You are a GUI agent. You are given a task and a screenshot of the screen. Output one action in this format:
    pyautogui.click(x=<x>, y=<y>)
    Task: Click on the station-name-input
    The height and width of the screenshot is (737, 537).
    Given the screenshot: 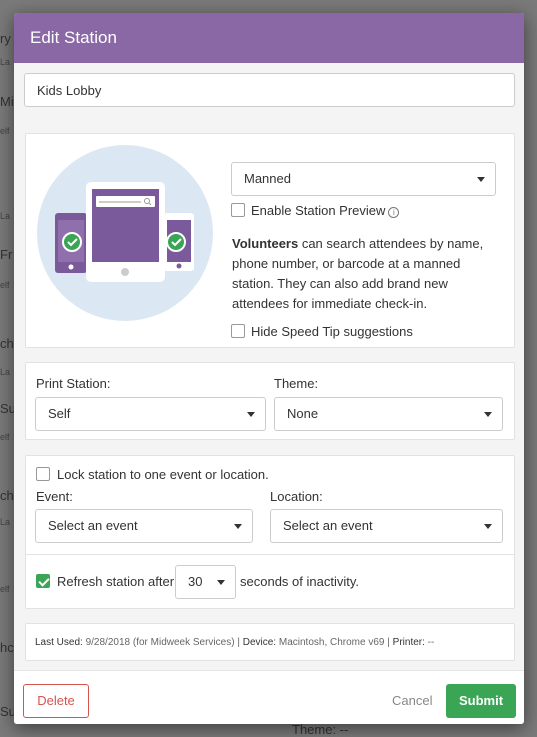 What is the action you would take?
    pyautogui.click(x=269, y=90)
    